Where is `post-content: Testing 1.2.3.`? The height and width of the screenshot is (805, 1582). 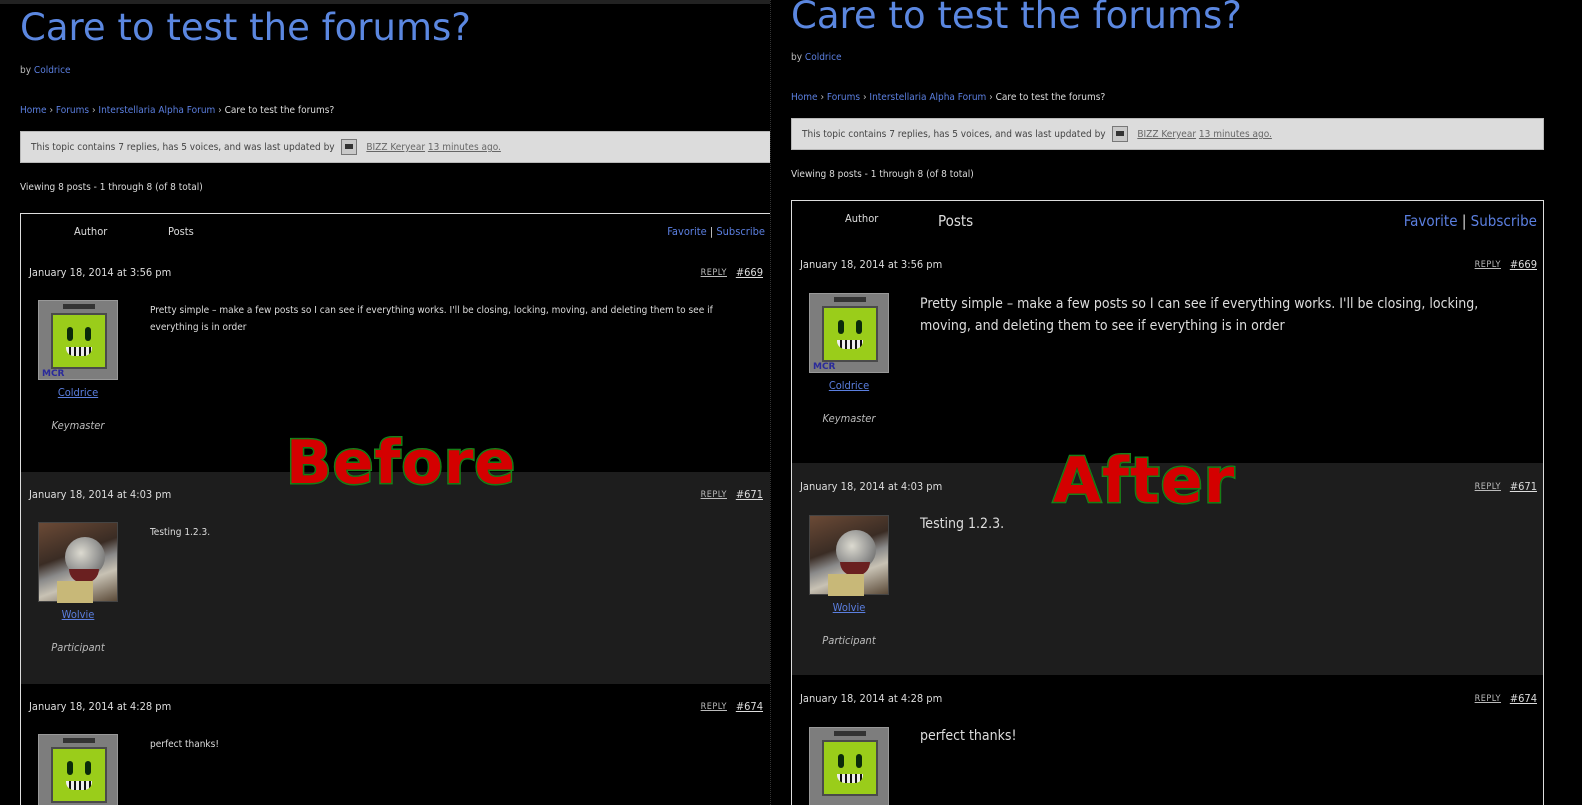
post-content: Testing 1.2.3. is located at coordinates (180, 532).